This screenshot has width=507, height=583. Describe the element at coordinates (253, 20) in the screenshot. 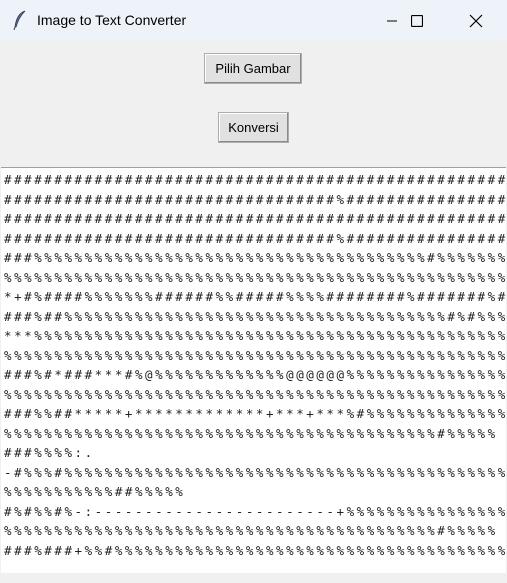

I see `title-bar: Image to Text Converter` at that location.